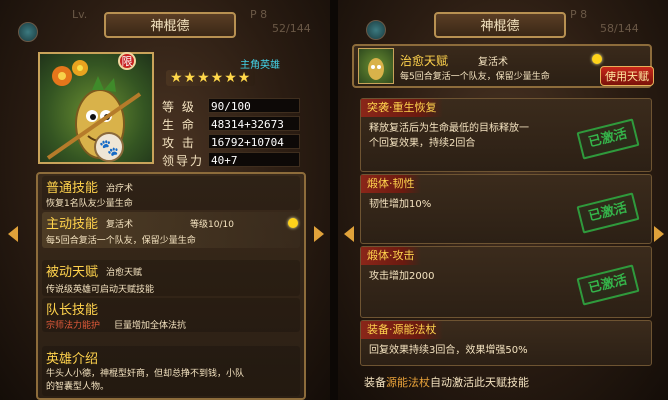 The width and height of the screenshot is (668, 400). I want to click on limited-badge: 限, so click(127, 61).